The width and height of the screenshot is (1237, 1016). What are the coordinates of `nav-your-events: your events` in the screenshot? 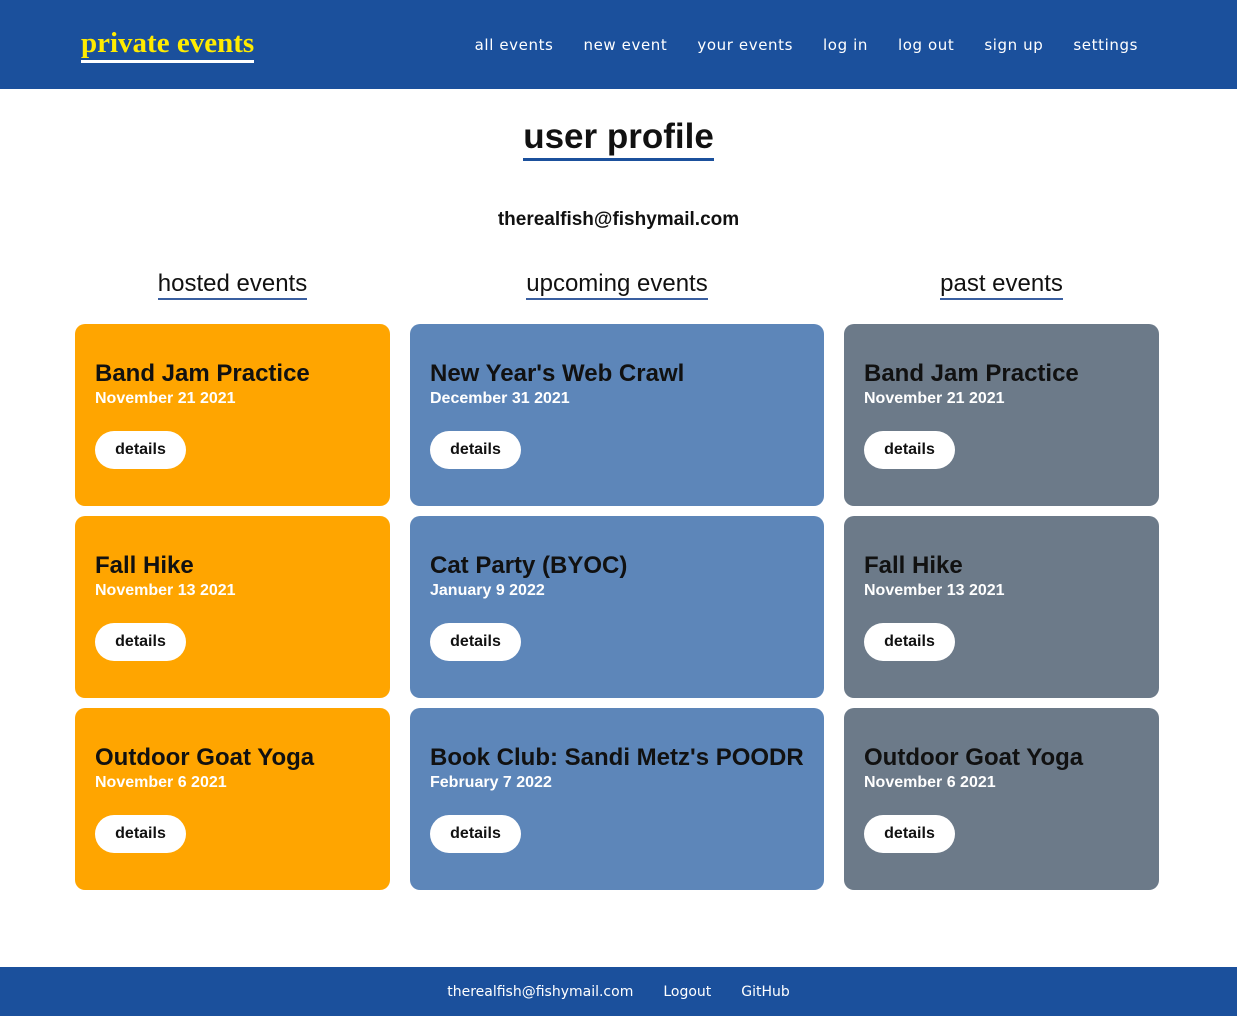 It's located at (745, 45).